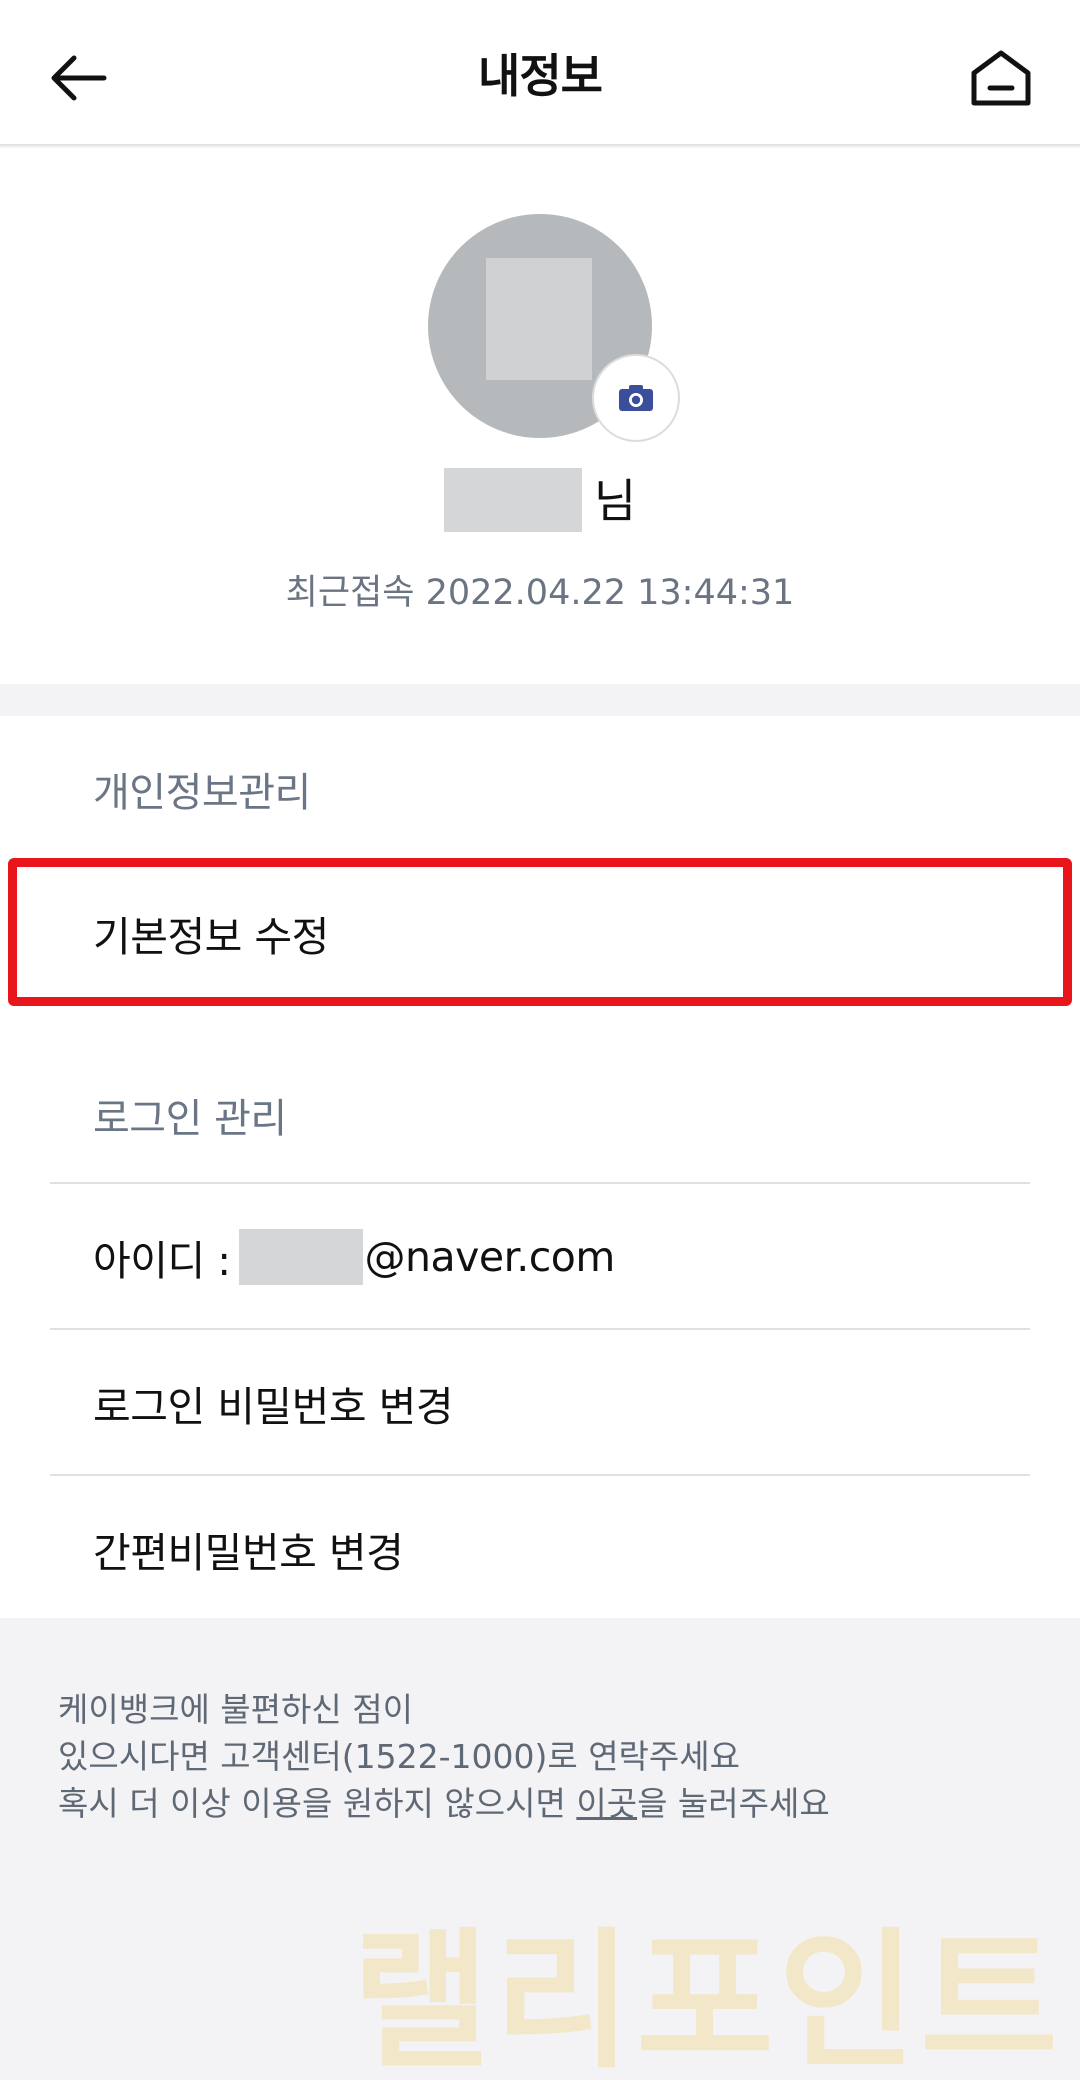 This screenshot has height=2080, width=1080. I want to click on page-title: 내정보, so click(540, 76).